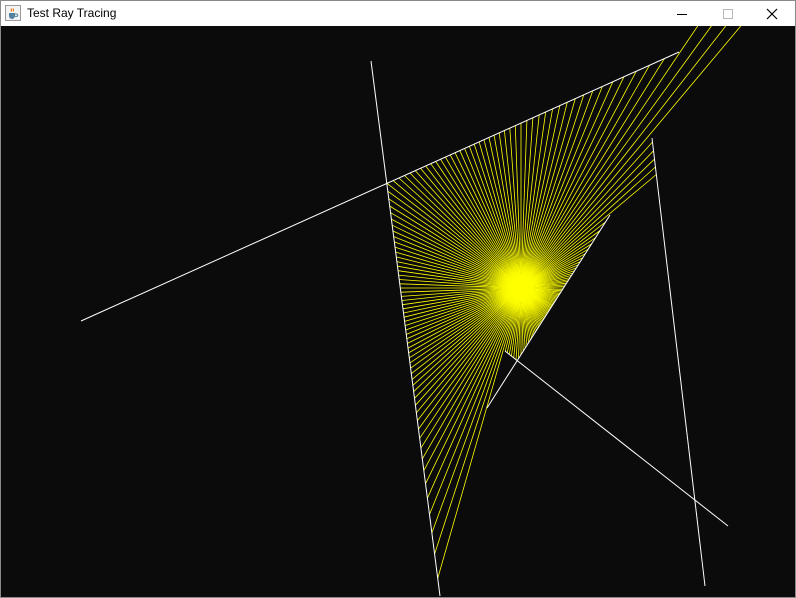  What do you see at coordinates (72, 13) in the screenshot?
I see `window-title: Test Ray Tracing` at bounding box center [72, 13].